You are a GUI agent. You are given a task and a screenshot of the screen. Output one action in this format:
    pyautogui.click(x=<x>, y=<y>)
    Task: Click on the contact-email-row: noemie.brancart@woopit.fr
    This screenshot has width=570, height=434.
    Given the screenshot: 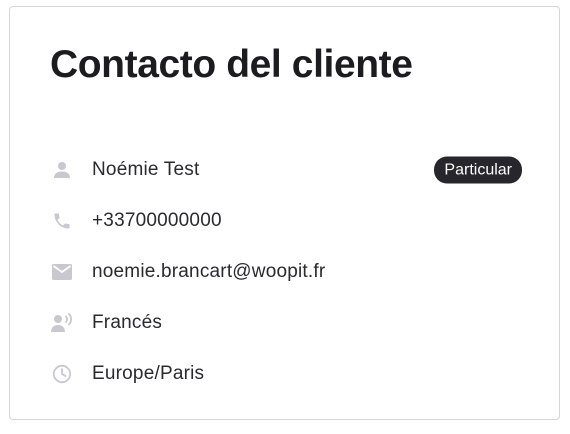 What is the action you would take?
    pyautogui.click(x=286, y=272)
    